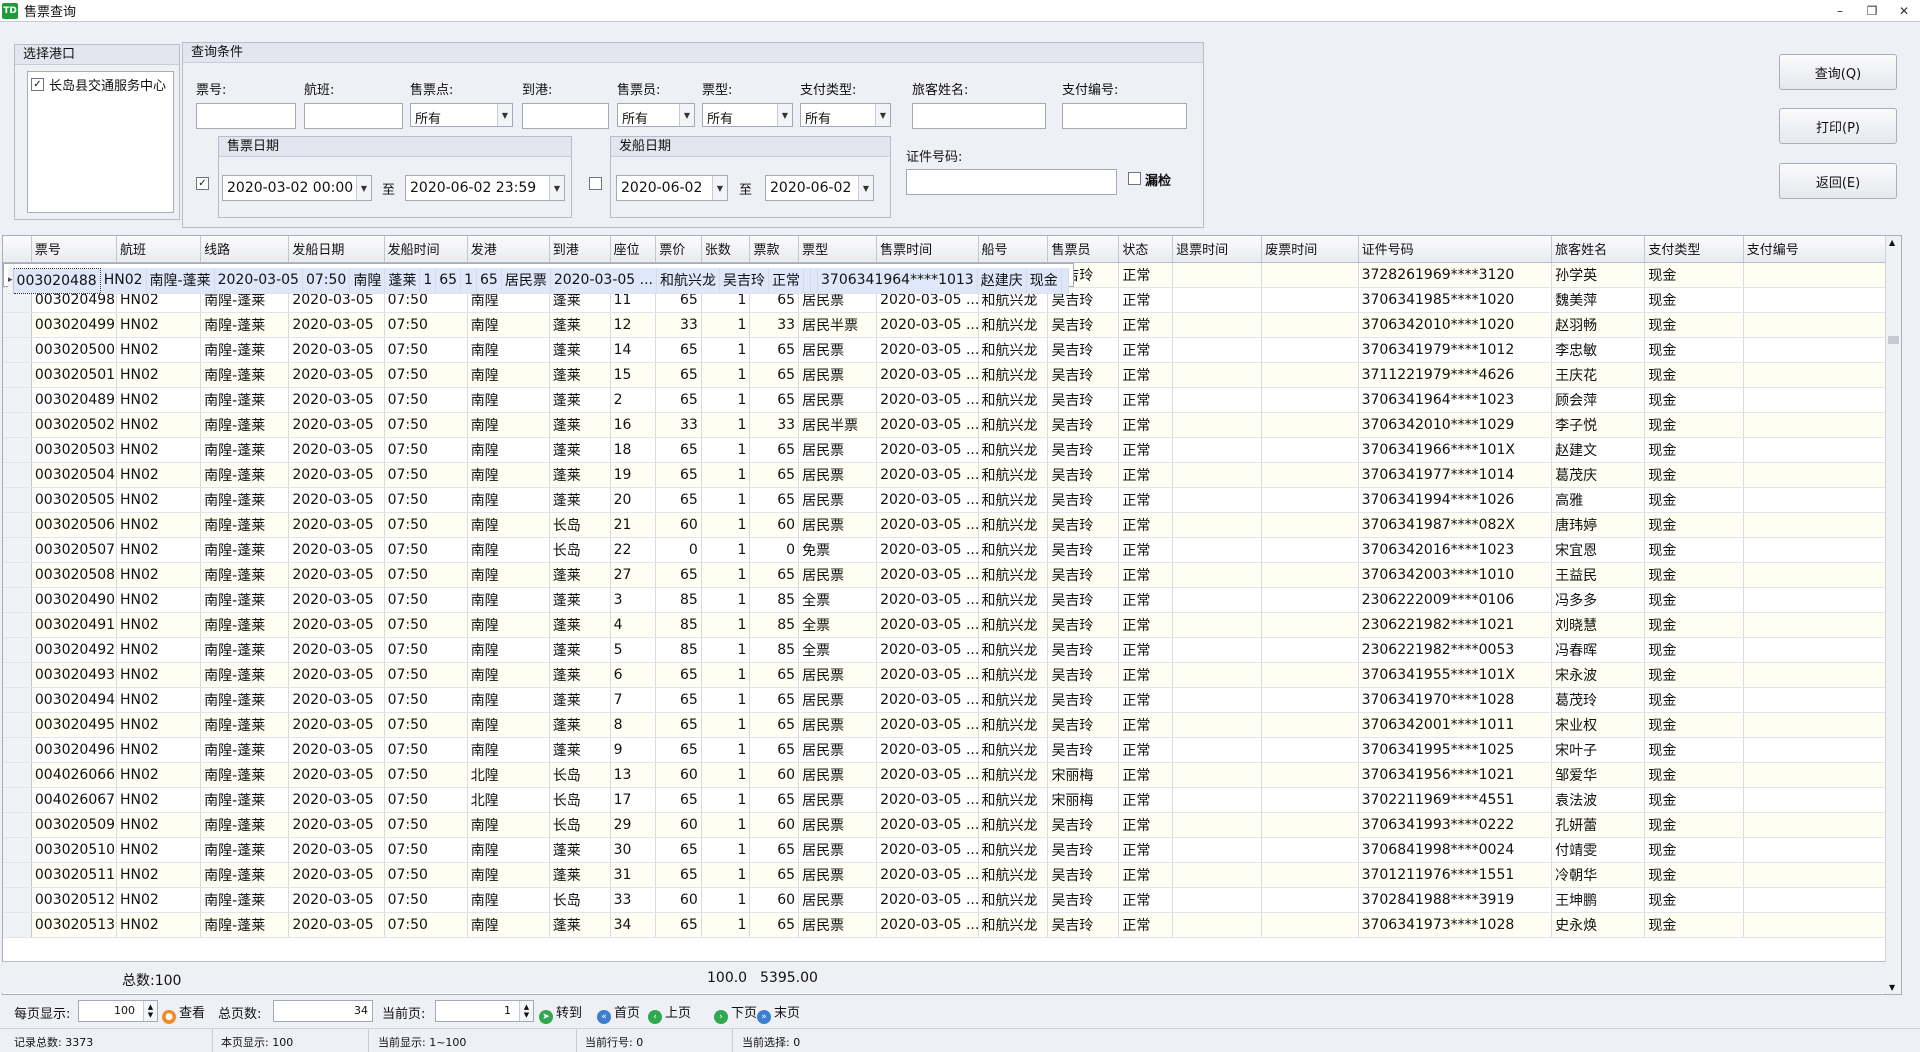 This screenshot has height=1052, width=1920. Describe the element at coordinates (774, 550) in the screenshot. I see `table-cell: 0` at that location.